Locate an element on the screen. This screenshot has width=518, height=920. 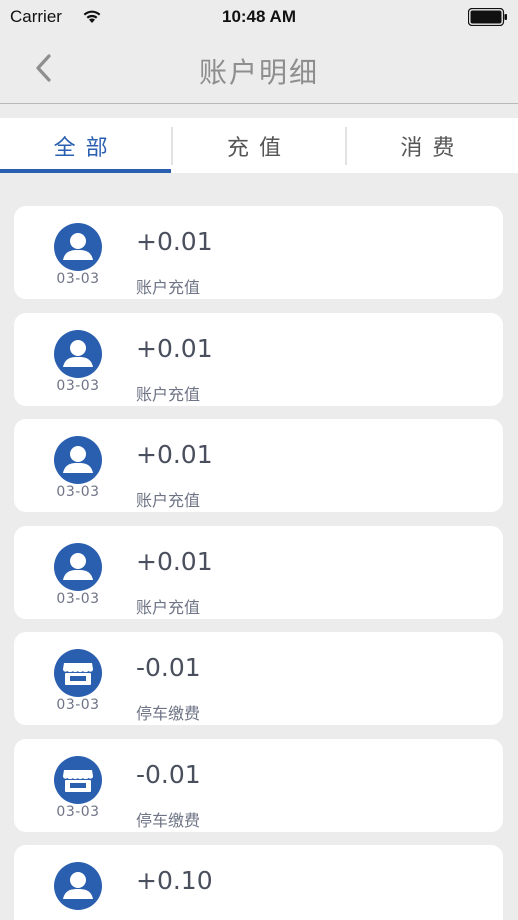
tab-recharge: 充值 is located at coordinates (258, 145).